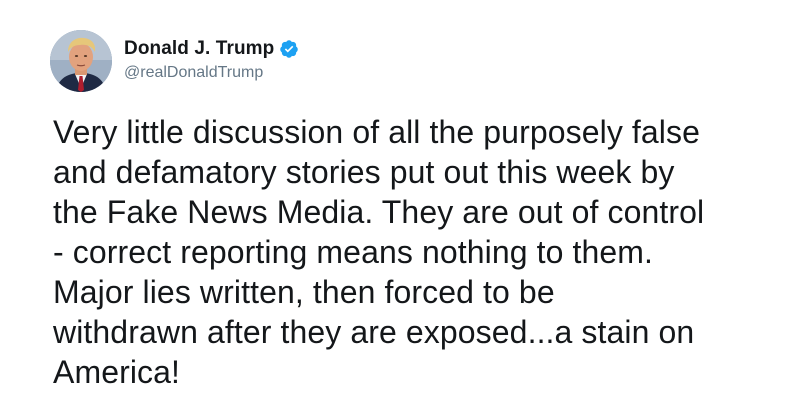 The image size is (800, 420). I want to click on tweet-header: Donald J. Trump @realDonaldTrump, so click(174, 61).